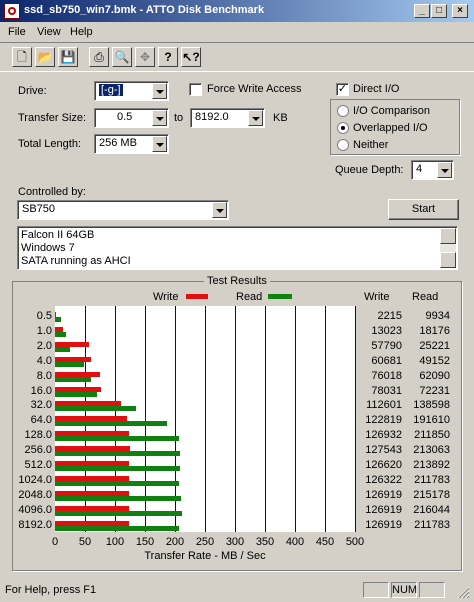 The image size is (474, 602). What do you see at coordinates (197, 296) in the screenshot?
I see `write-legend-swatch` at bounding box center [197, 296].